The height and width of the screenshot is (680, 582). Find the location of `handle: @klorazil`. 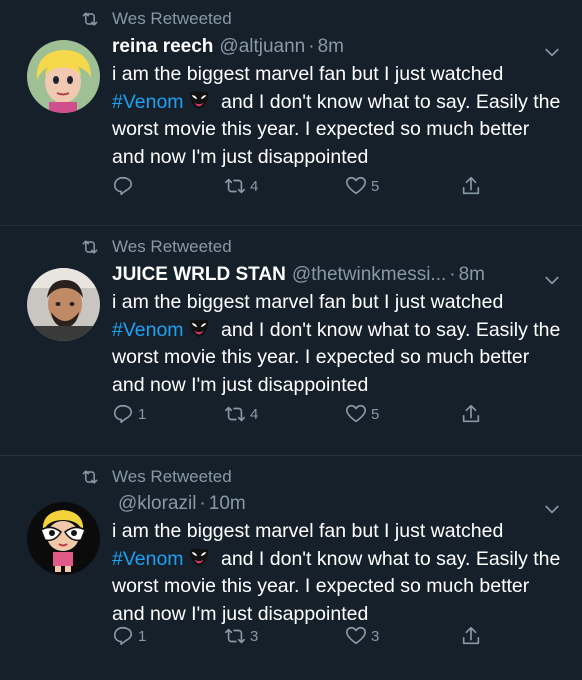

handle: @klorazil is located at coordinates (157, 504).